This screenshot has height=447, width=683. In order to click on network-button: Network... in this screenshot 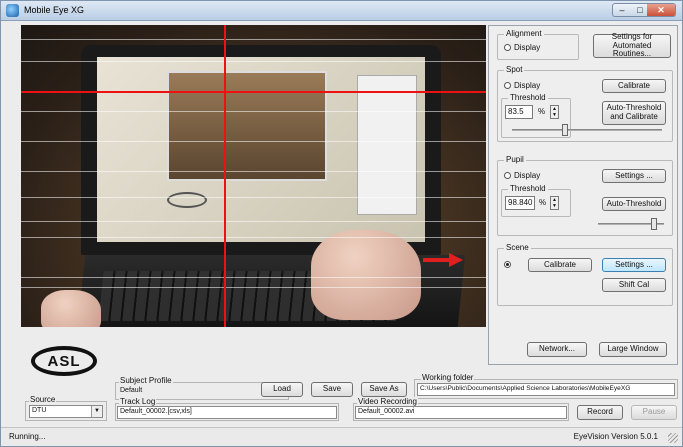, I will do `click(557, 349)`.